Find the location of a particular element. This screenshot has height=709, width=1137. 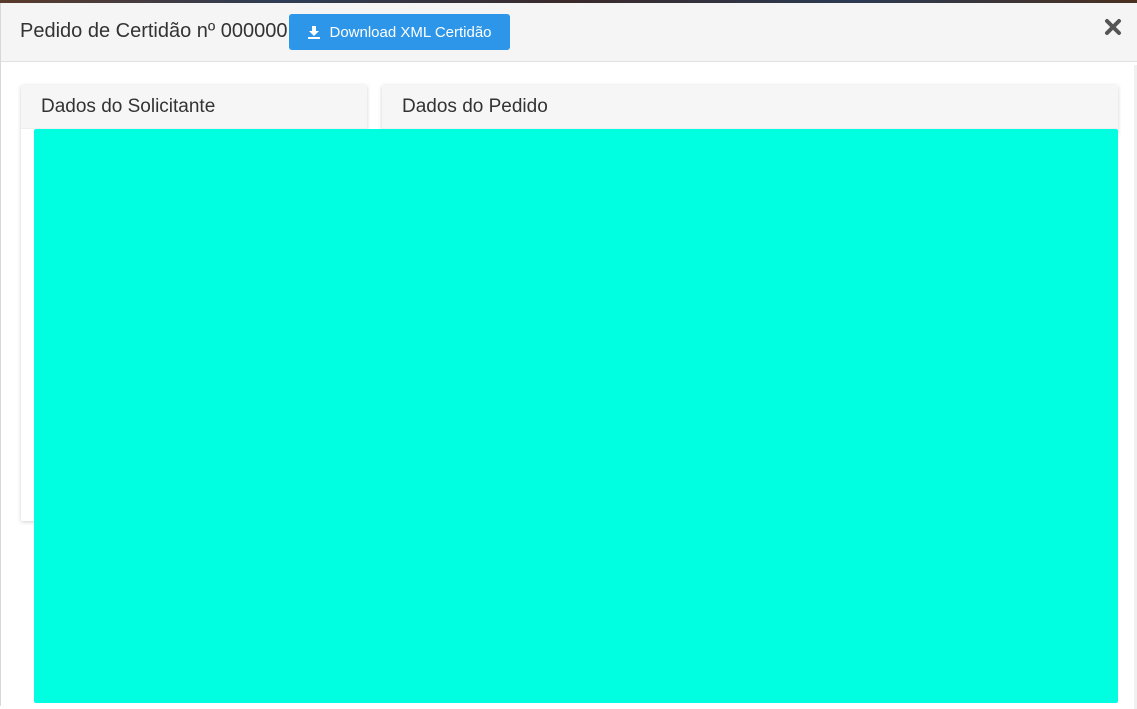

download-button-label: Download XML Certidão is located at coordinates (410, 32).